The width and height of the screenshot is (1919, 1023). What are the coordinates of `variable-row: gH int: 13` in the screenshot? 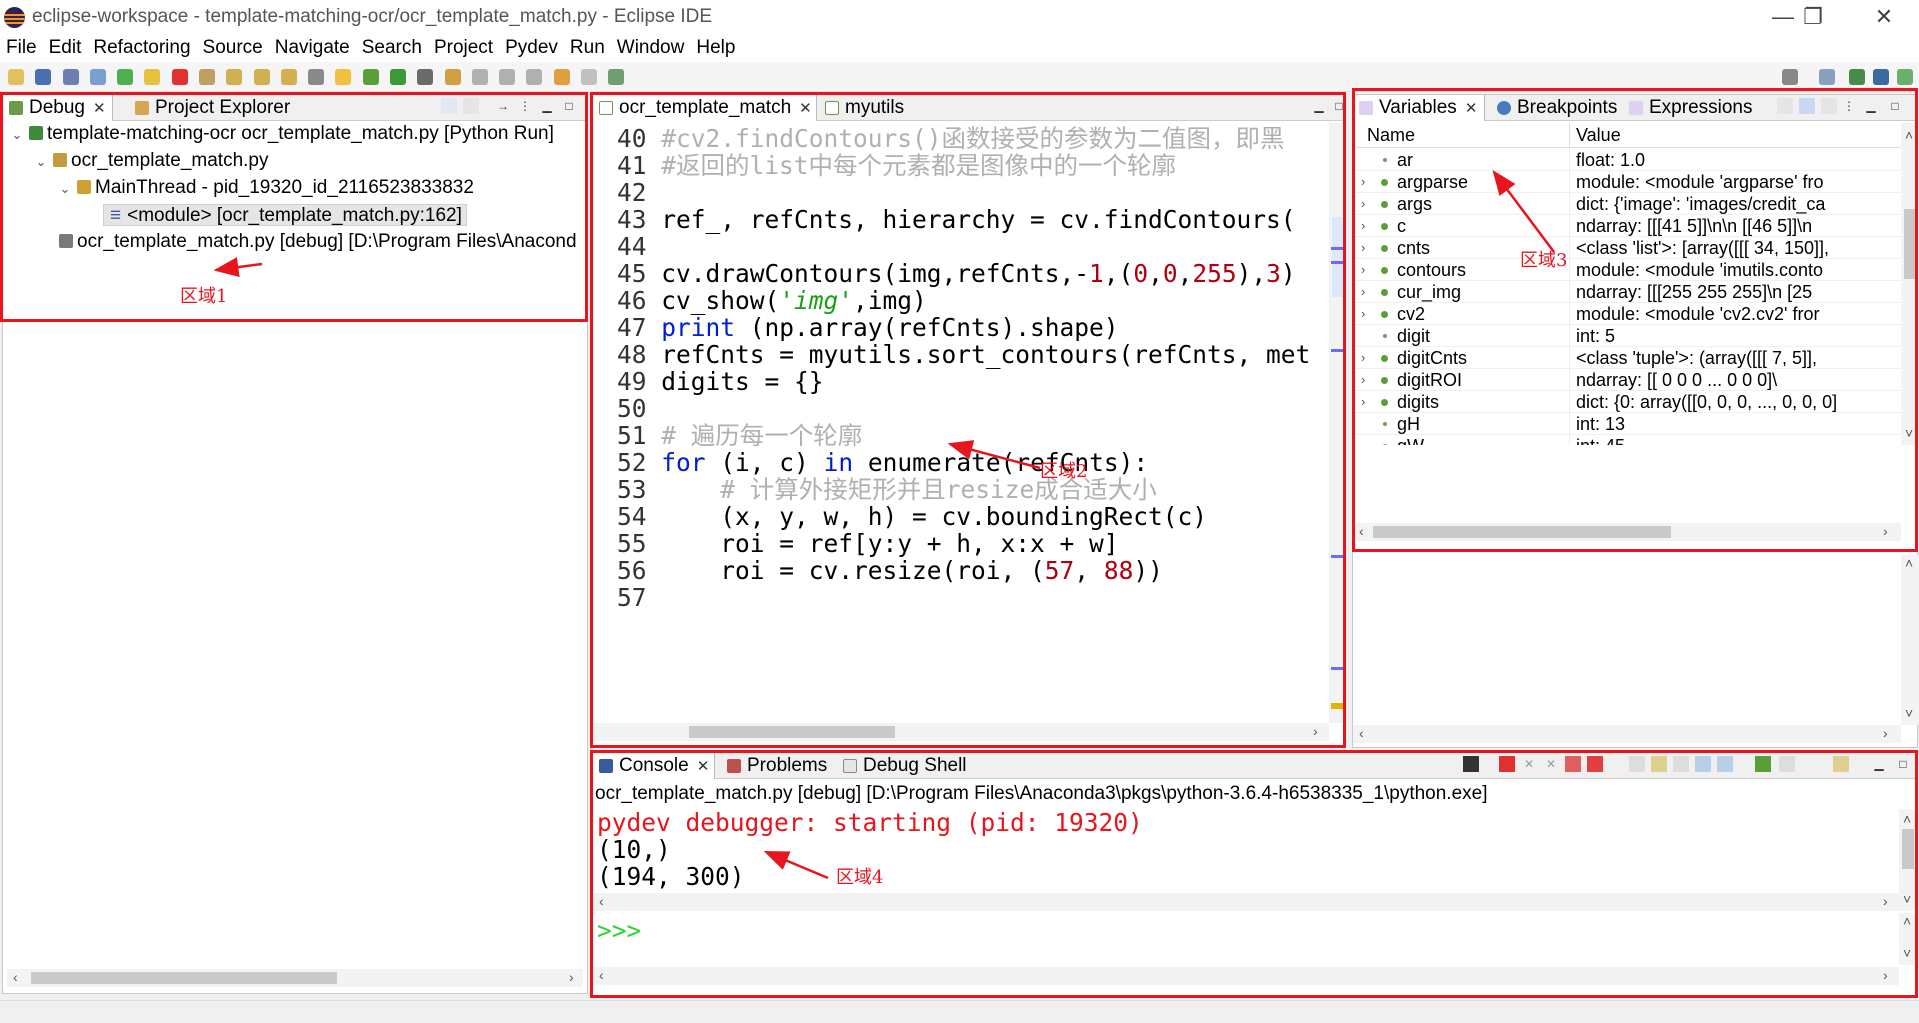 It's located at (1627, 424).